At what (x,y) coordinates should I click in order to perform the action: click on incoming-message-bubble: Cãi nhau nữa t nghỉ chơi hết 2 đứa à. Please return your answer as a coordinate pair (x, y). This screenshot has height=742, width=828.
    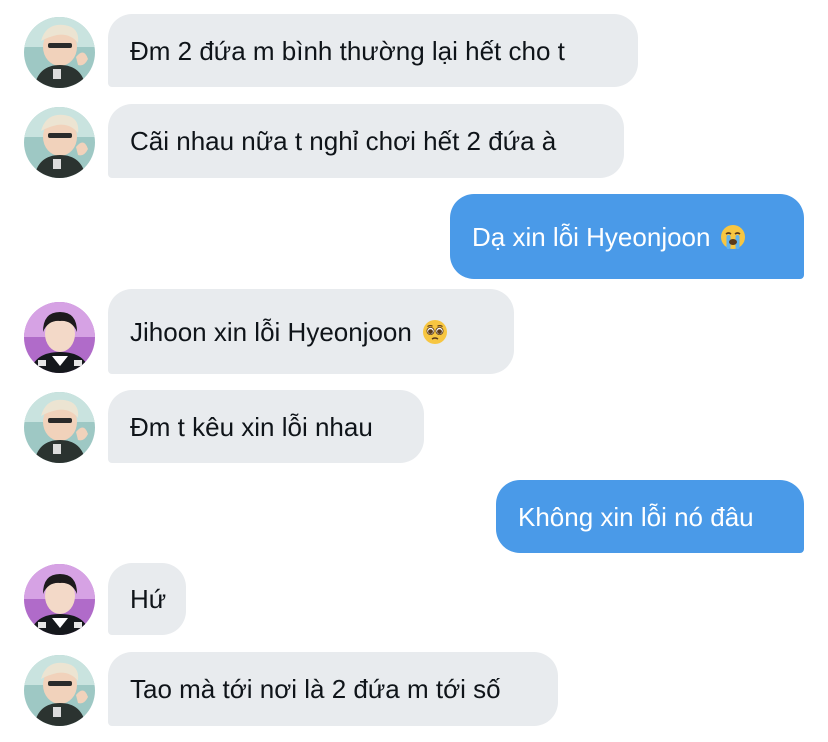
    Looking at the image, I should click on (366, 141).